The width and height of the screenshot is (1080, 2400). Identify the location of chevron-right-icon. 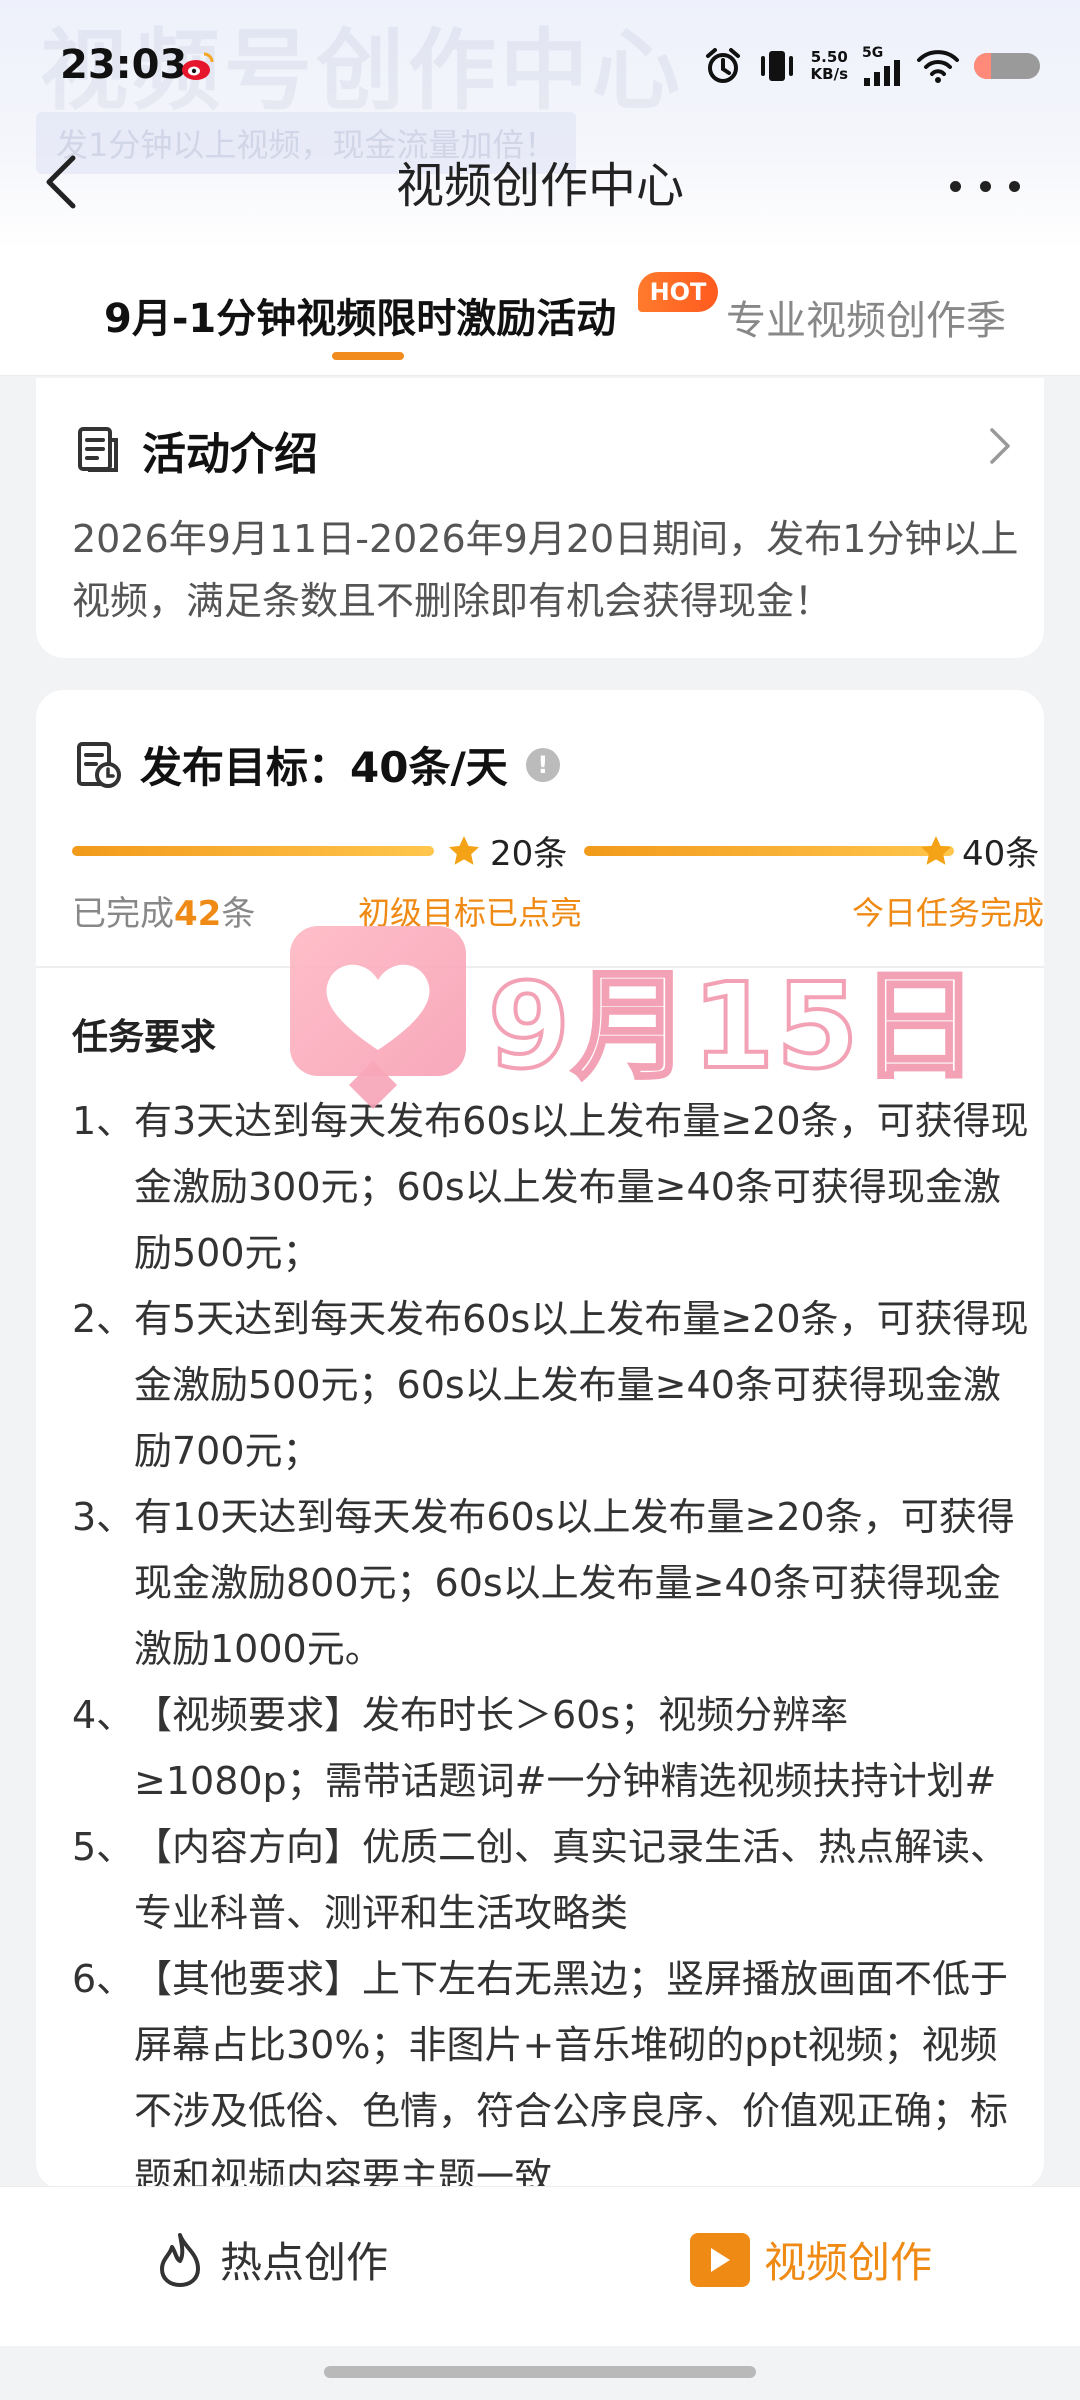
(1000, 446).